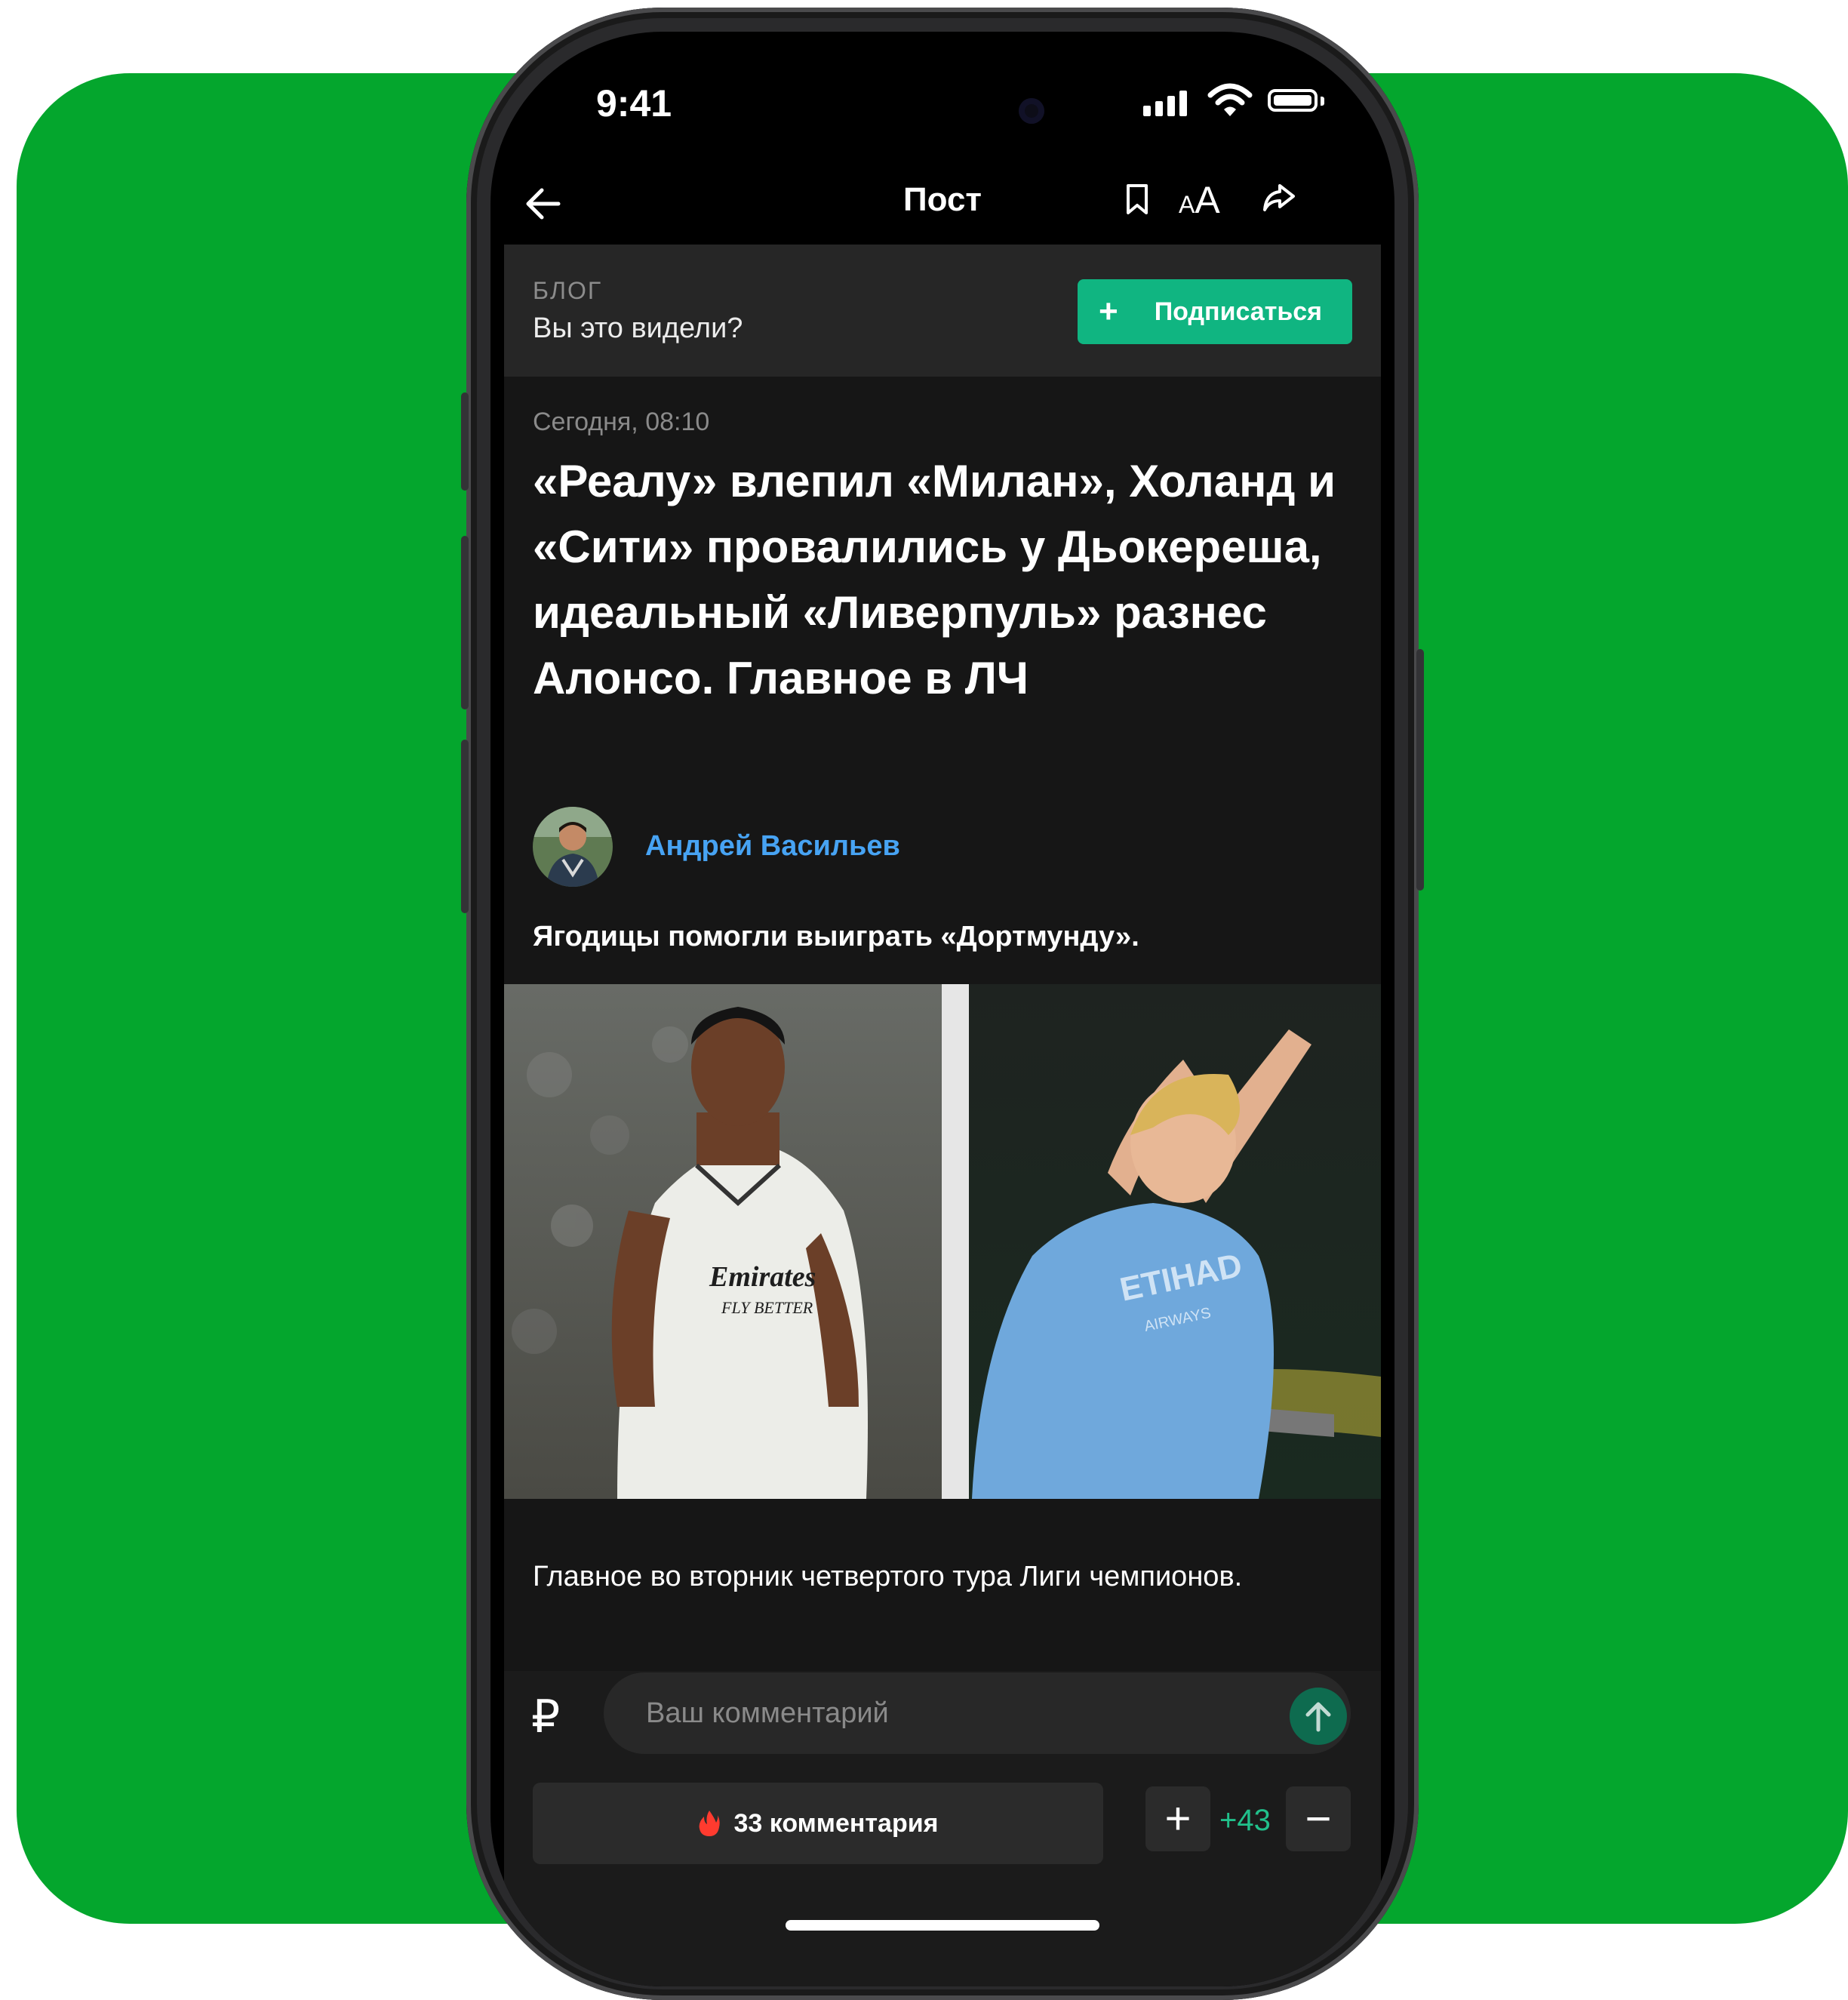  What do you see at coordinates (942, 1925) in the screenshot?
I see `home-indicator` at bounding box center [942, 1925].